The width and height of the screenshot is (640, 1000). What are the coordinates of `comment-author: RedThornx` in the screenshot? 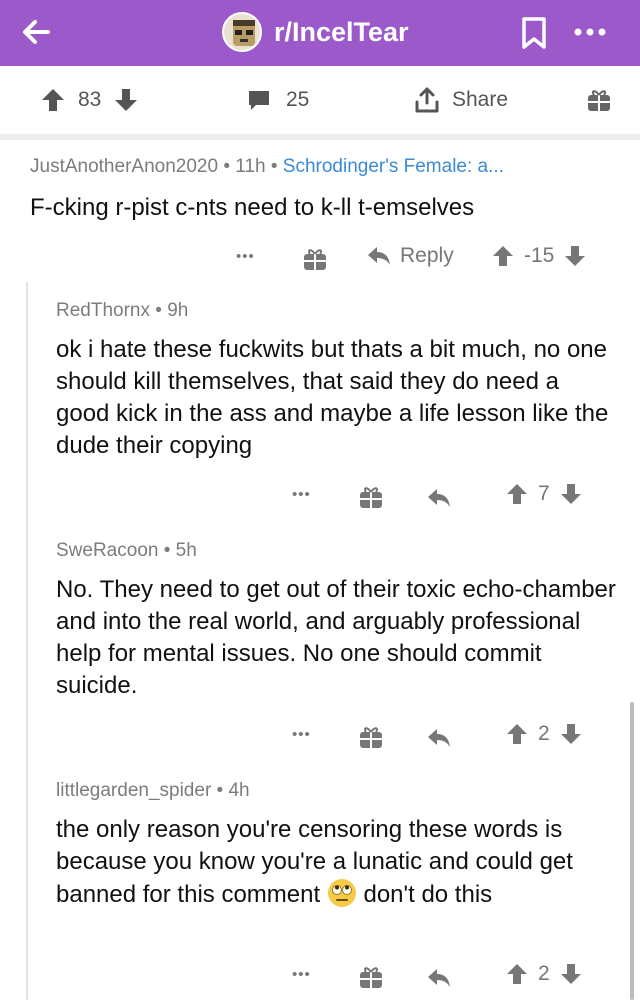 It's located at (103, 310).